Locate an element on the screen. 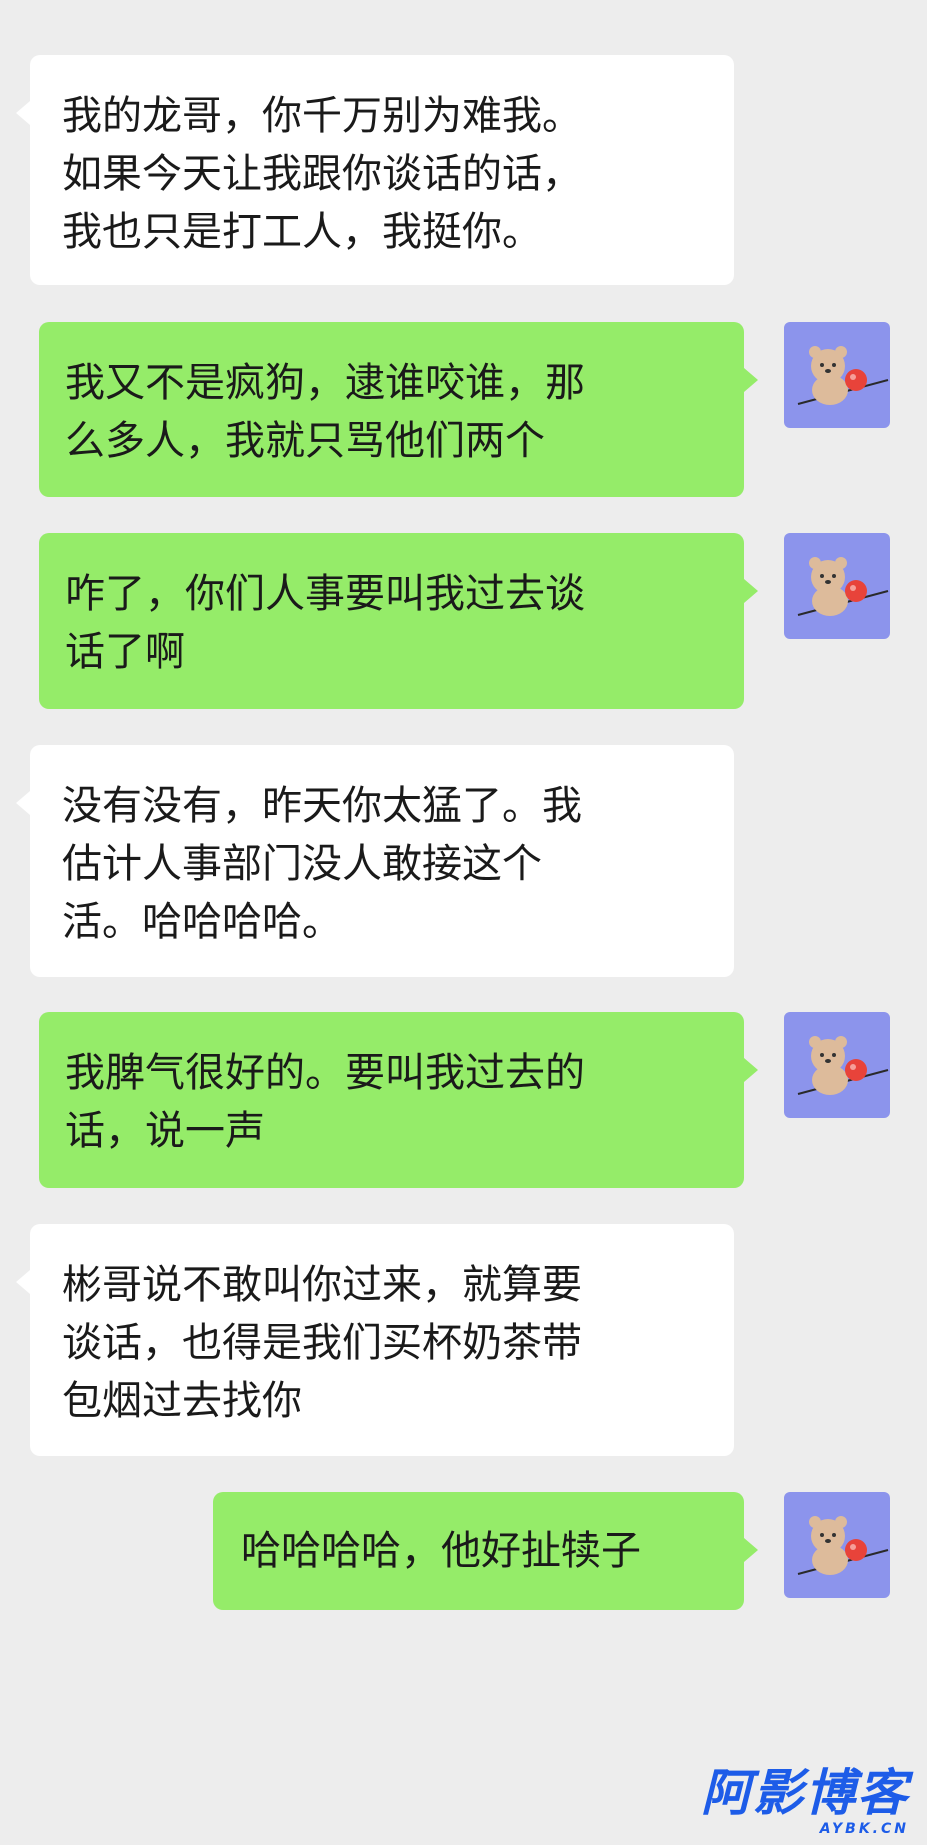 Image resolution: width=927 pixels, height=1845 pixels. watermark-title: 阿影博客 is located at coordinates (805, 1793).